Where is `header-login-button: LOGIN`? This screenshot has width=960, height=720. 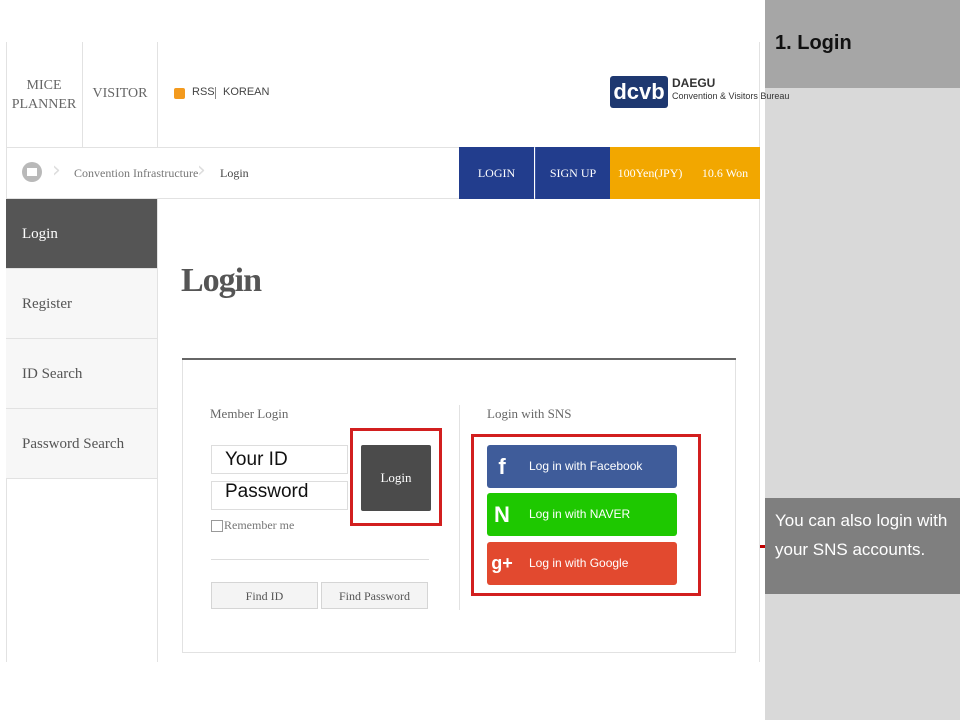
header-login-button: LOGIN is located at coordinates (496, 173).